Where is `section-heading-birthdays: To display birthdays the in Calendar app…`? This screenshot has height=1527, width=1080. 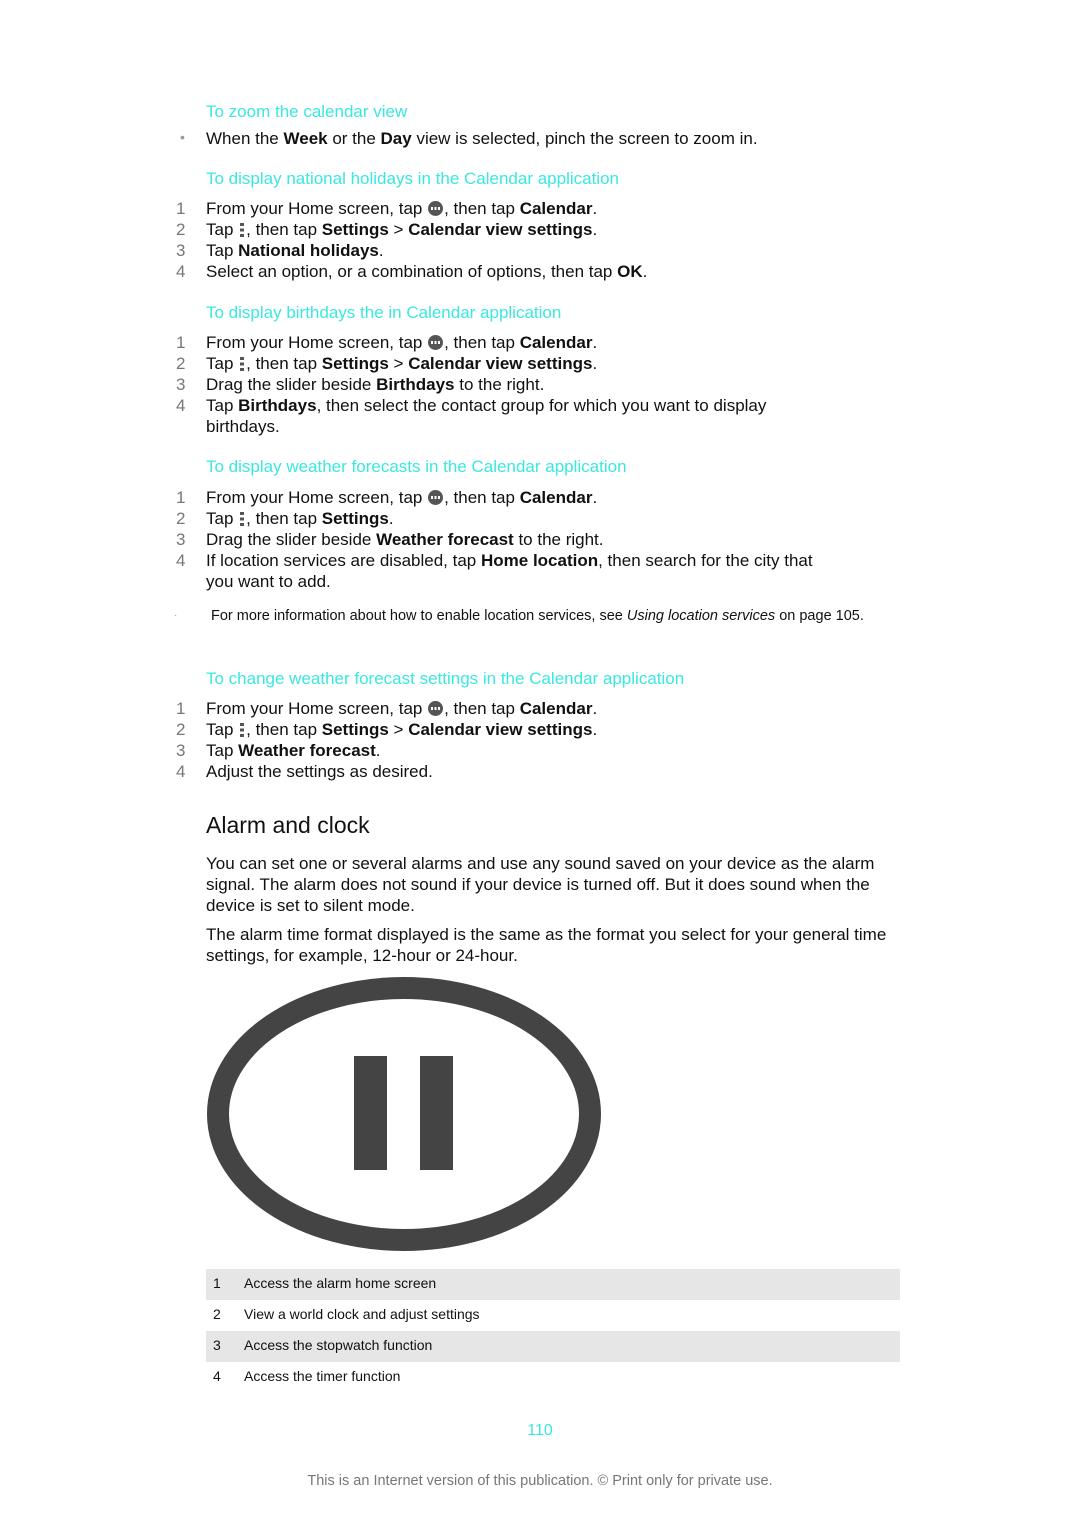 section-heading-birthdays: To display birthdays the in Calendar app… is located at coordinates (384, 312).